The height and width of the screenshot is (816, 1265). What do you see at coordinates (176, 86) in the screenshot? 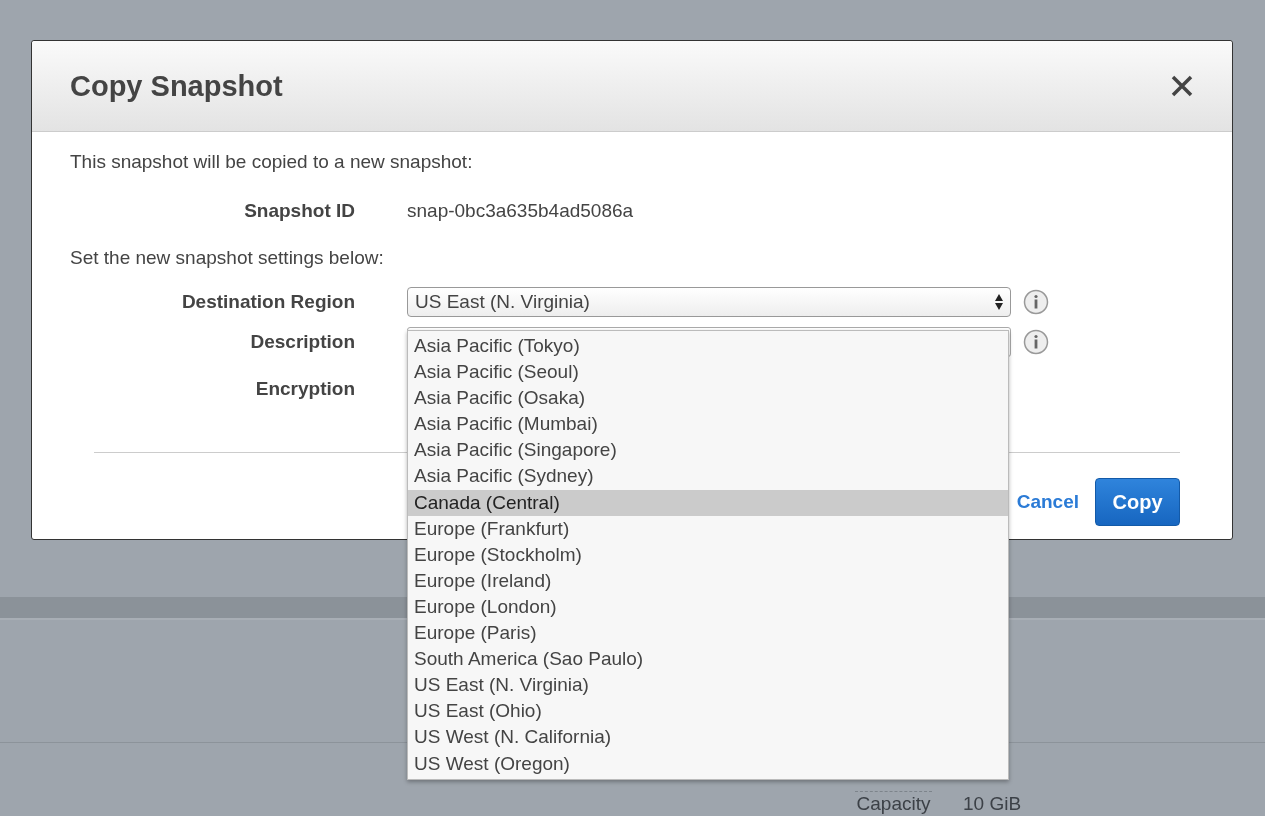
I see `dialog-title: Copy Snapshot` at bounding box center [176, 86].